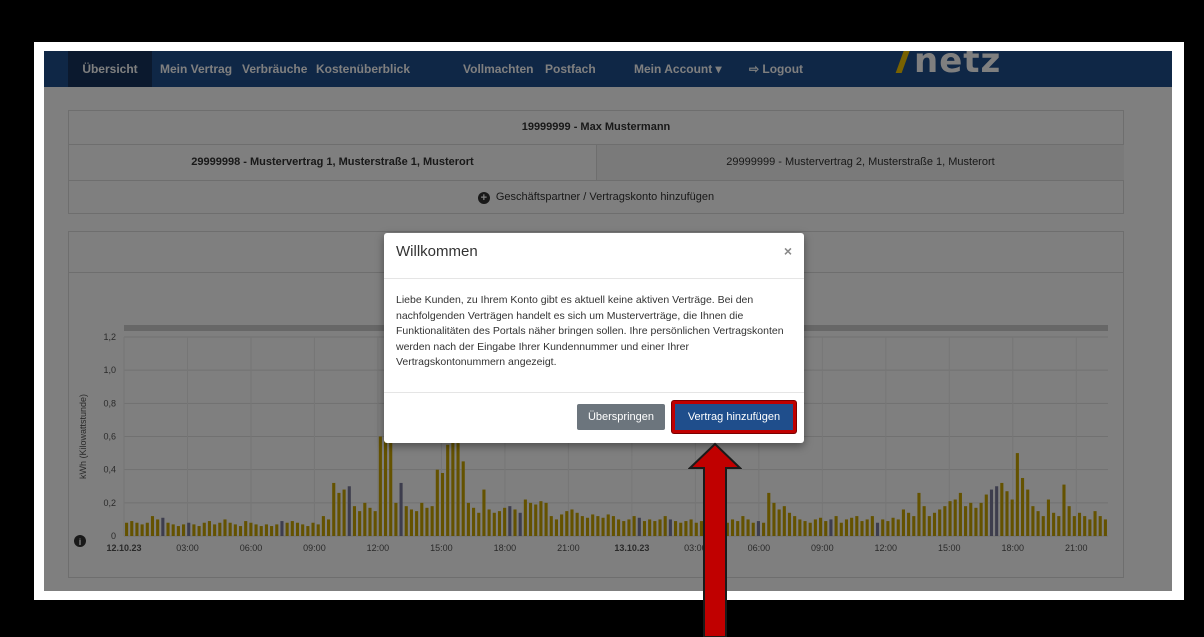 The height and width of the screenshot is (637, 1204). I want to click on modal-footer-divider, so click(594, 392).